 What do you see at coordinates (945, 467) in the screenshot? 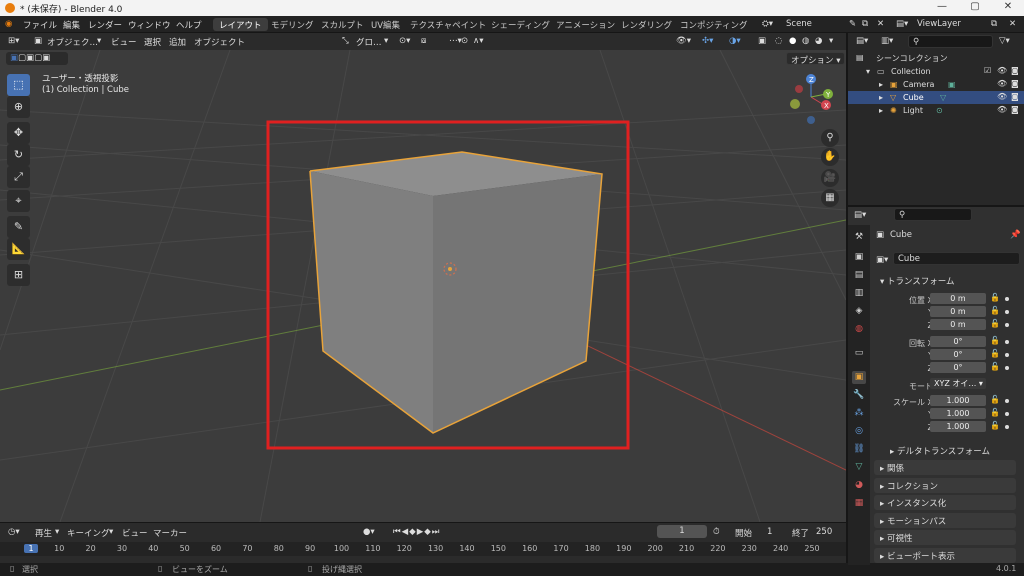
I see `relations-section-header: ▸ 関係` at bounding box center [945, 467].